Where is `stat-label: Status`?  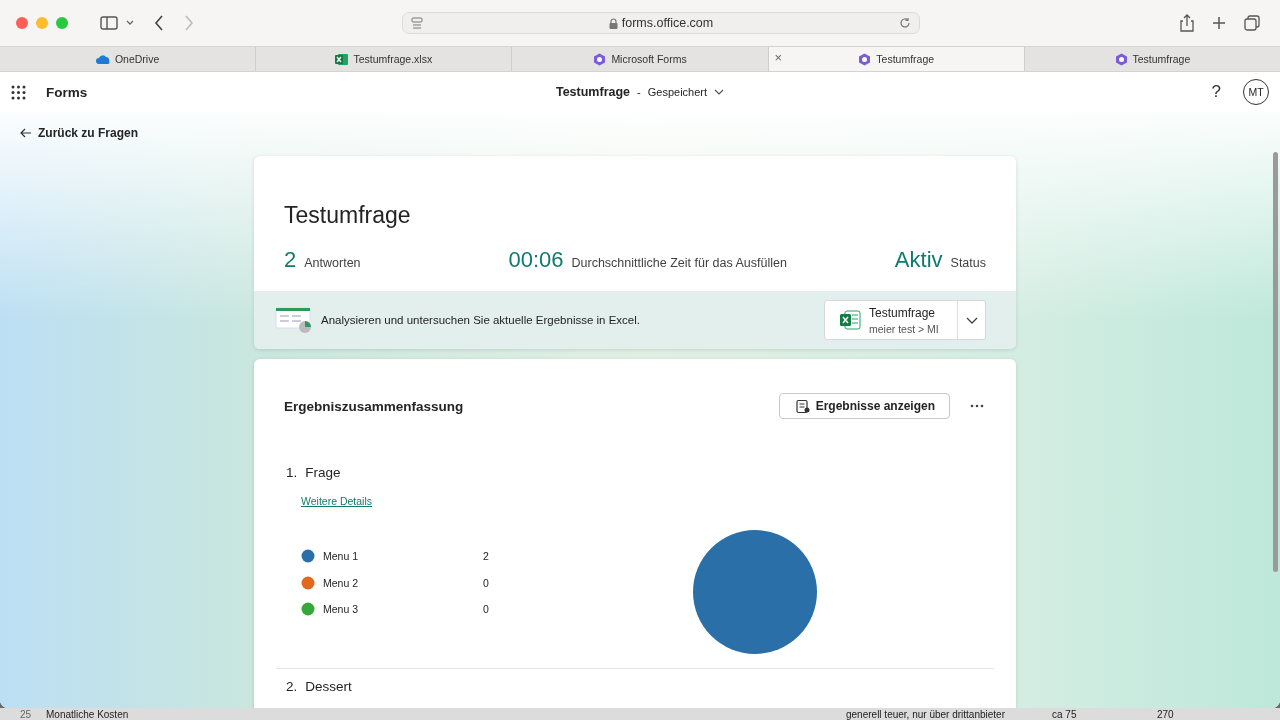 stat-label: Status is located at coordinates (968, 263).